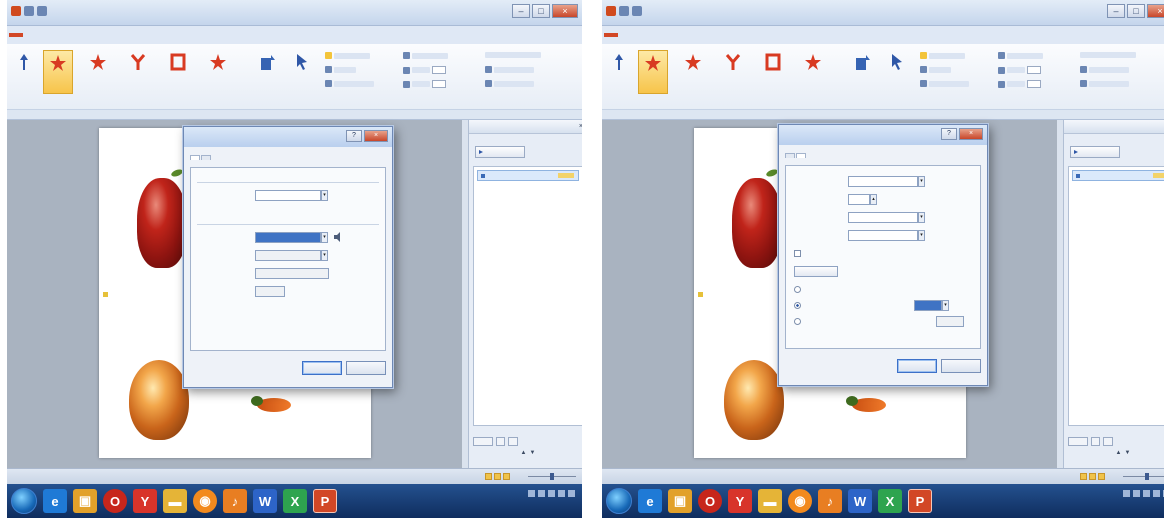 The width and height of the screenshot is (1164, 518). What do you see at coordinates (945, 305) in the screenshot?
I see `trigger-object-dropdown: ▾` at bounding box center [945, 305].